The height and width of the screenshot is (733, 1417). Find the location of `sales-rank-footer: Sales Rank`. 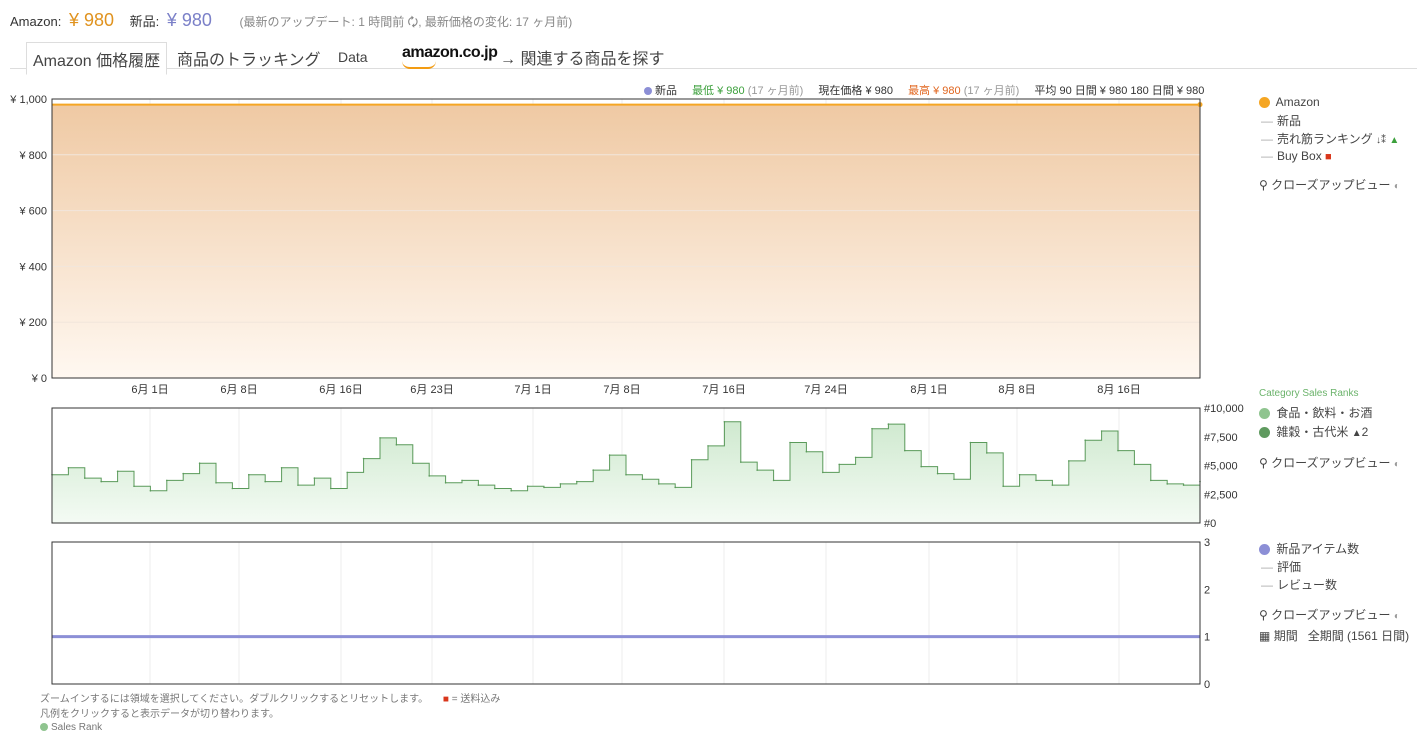

sales-rank-footer: Sales Rank is located at coordinates (71, 727).